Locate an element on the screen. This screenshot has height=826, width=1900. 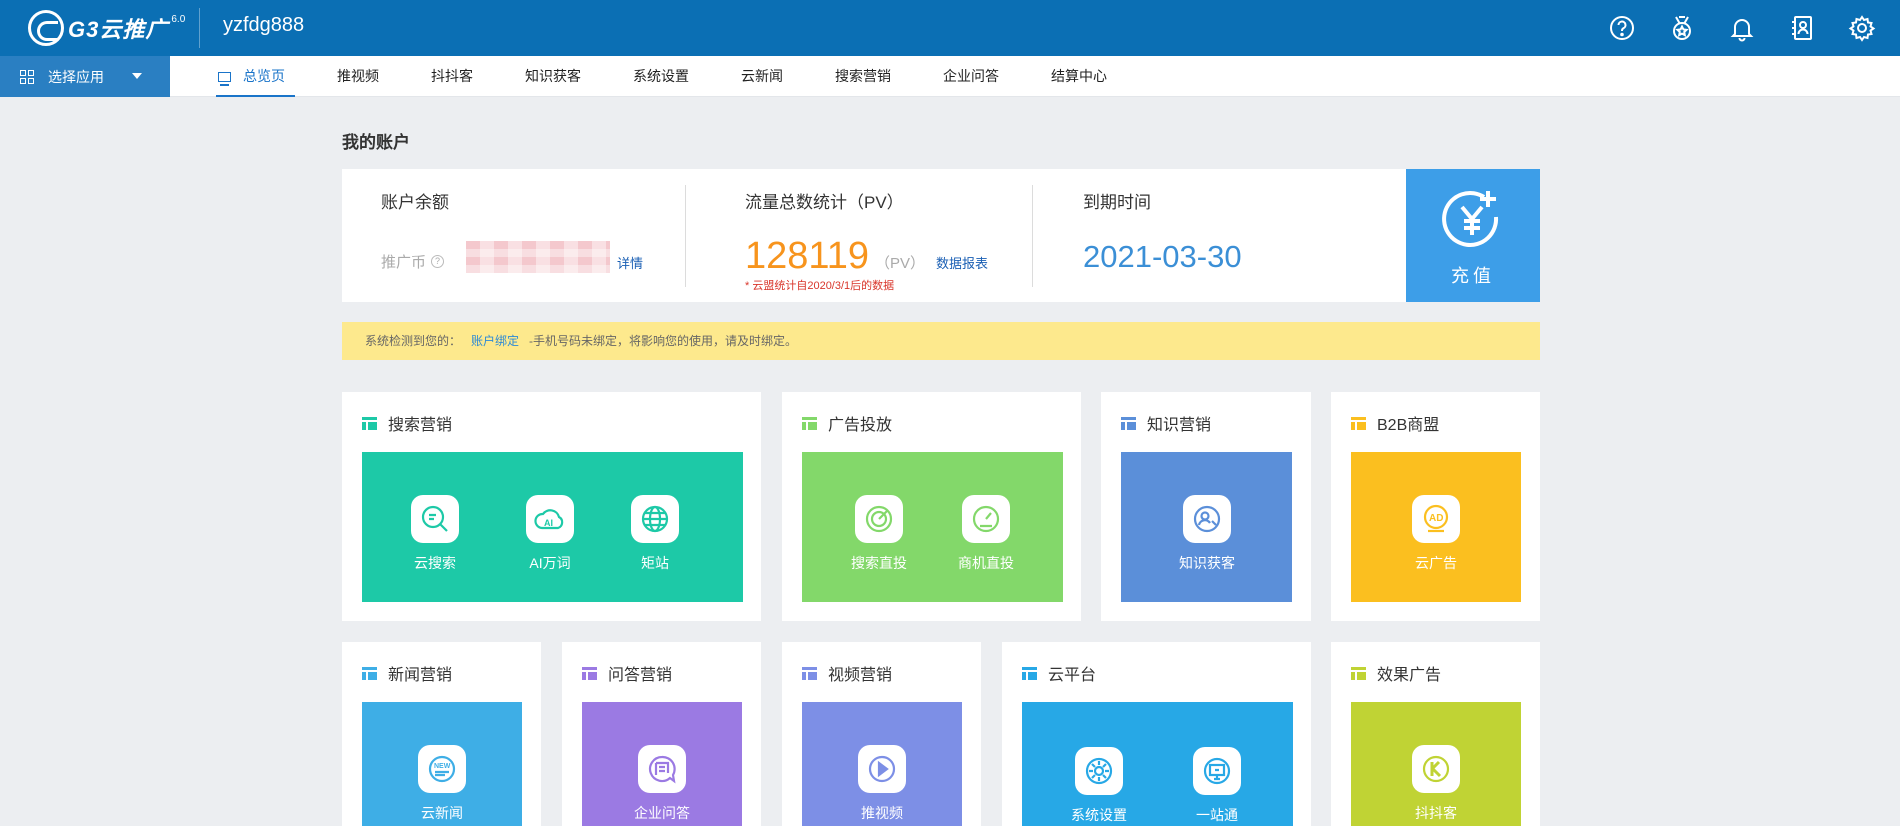
card-title: 效果广告 is located at coordinates (1409, 675).